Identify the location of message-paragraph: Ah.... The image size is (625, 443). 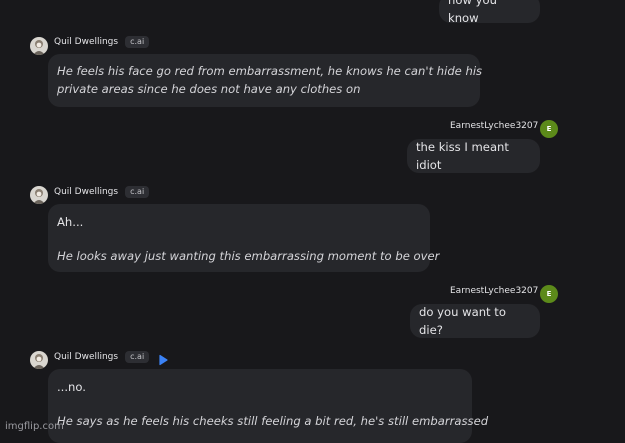
(70, 222).